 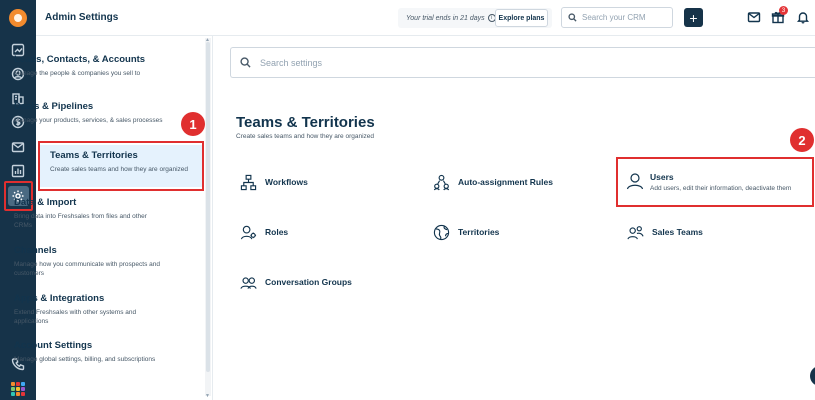 I want to click on global-search-input: Search your CRM, so click(x=617, y=17).